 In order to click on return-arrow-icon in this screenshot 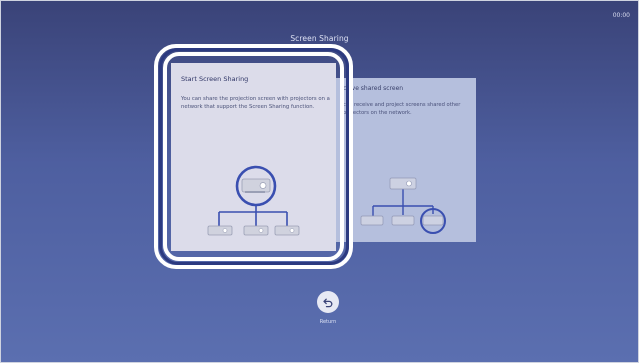, I will do `click(328, 303)`.